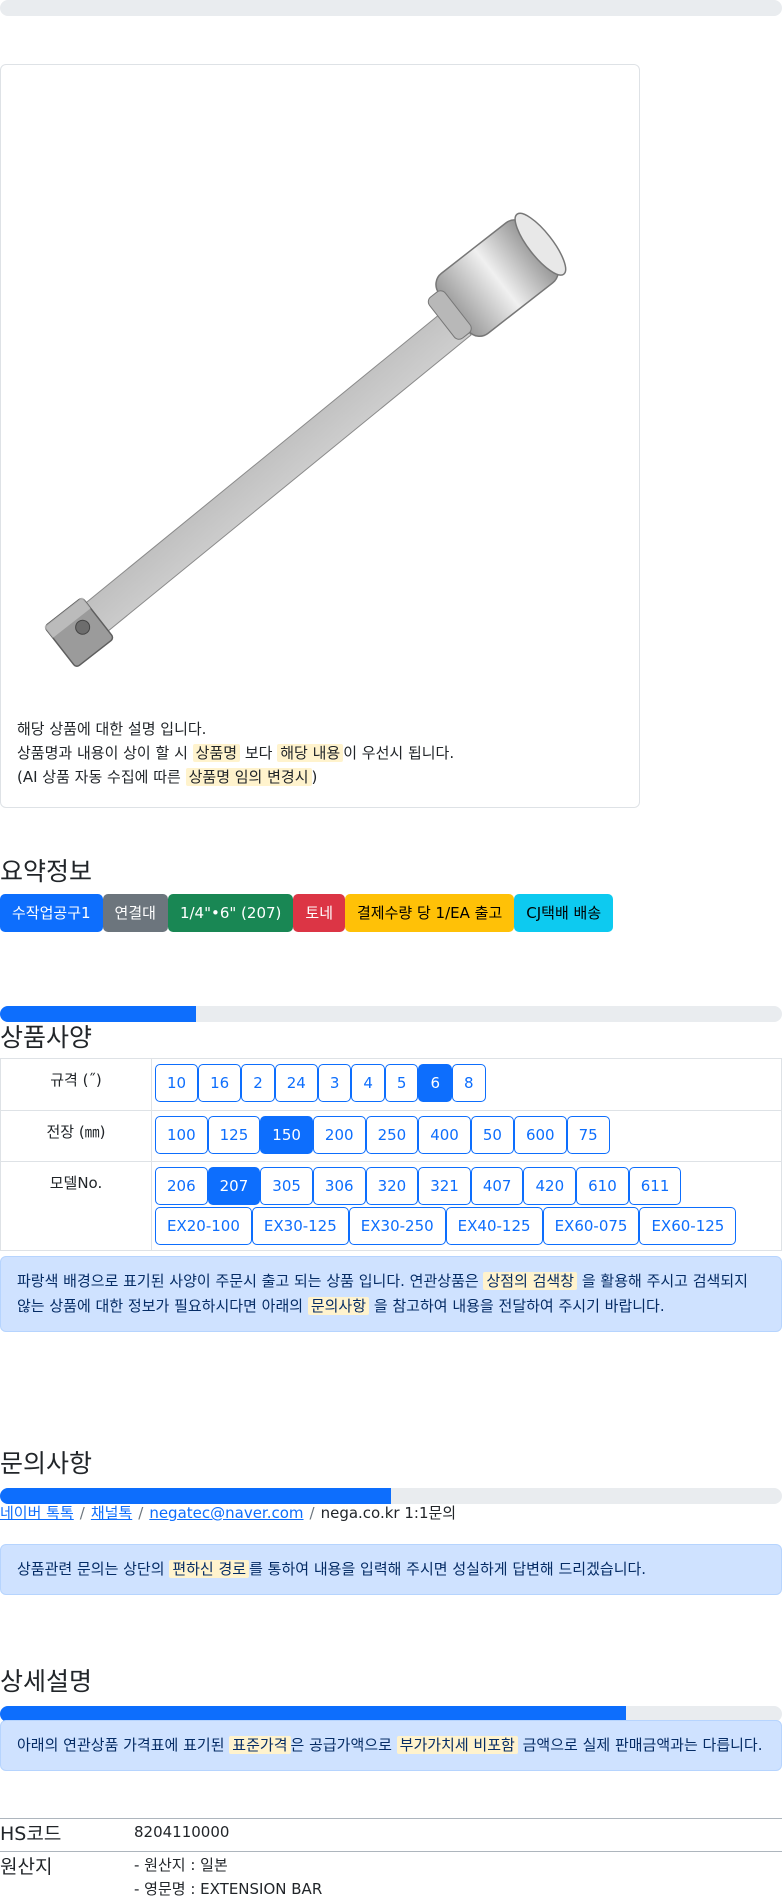 The image size is (782, 1901). Describe the element at coordinates (46, 1681) in the screenshot. I see `details-title: 상세설명` at that location.